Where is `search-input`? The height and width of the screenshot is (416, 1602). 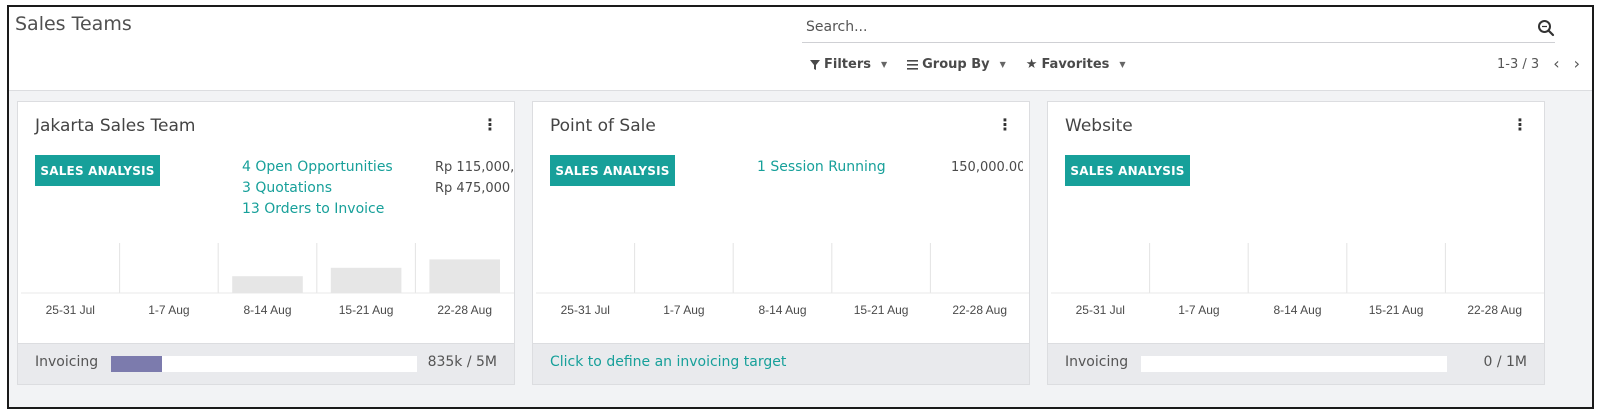 search-input is located at coordinates (1156, 27).